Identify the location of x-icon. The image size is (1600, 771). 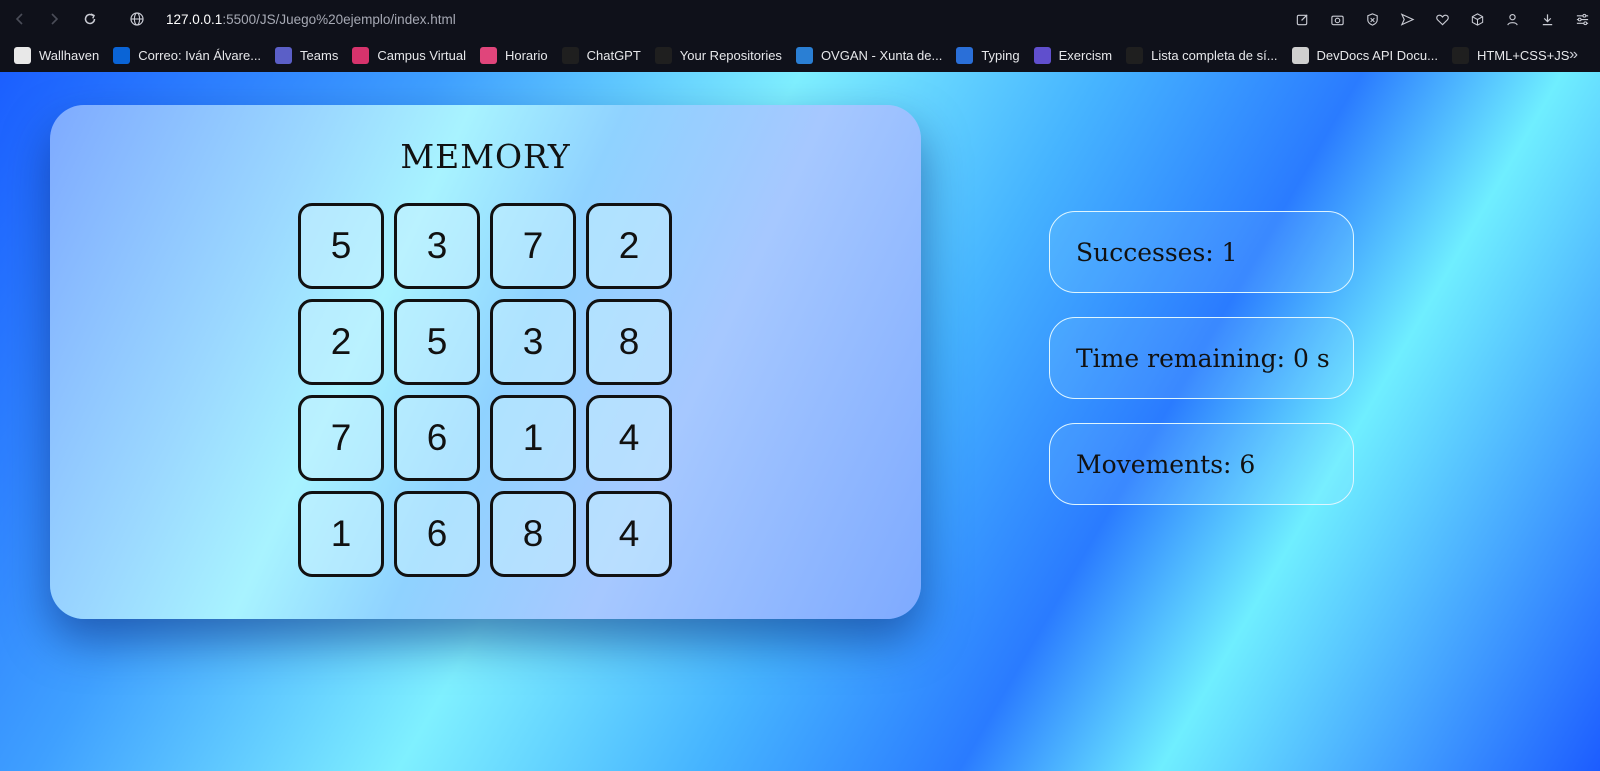
(1135, 55).